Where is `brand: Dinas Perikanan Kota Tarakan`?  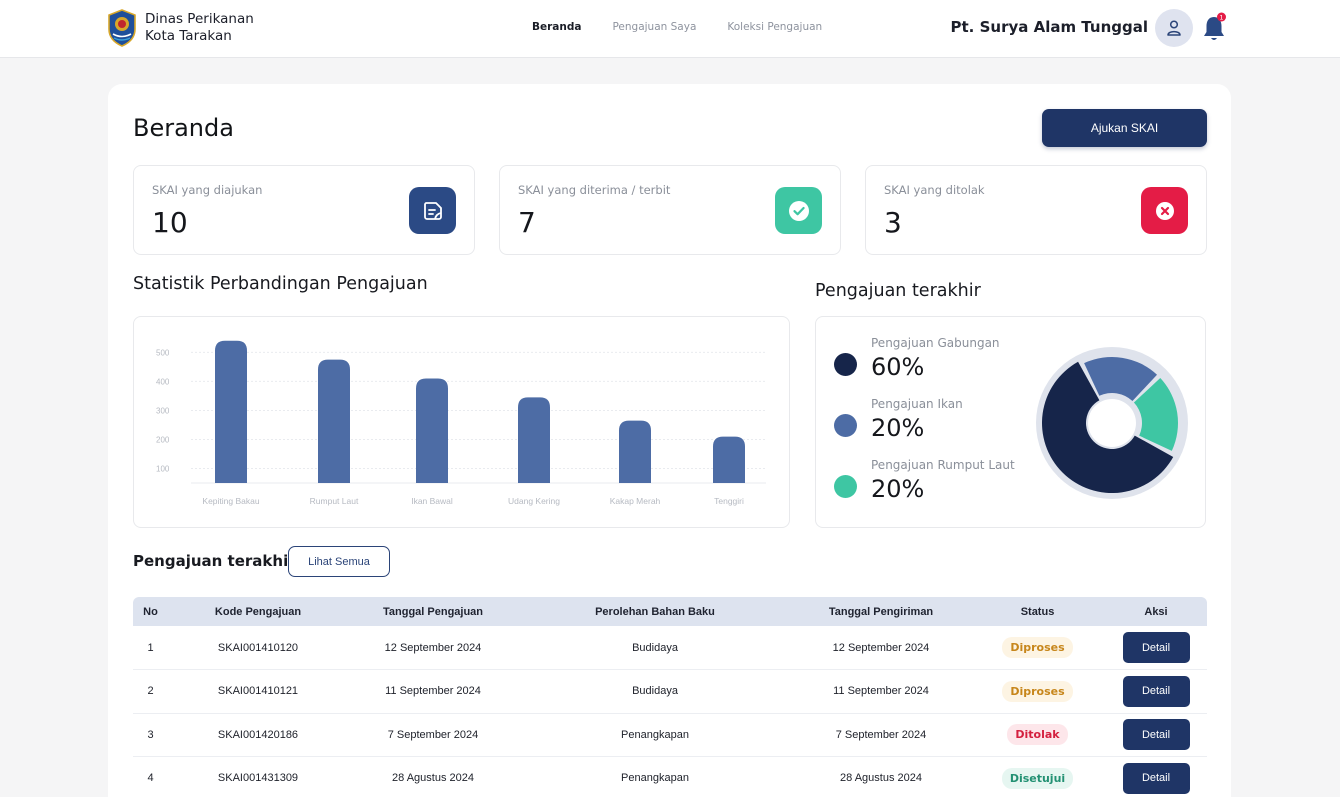
brand: Dinas Perikanan Kota Tarakan is located at coordinates (180, 28).